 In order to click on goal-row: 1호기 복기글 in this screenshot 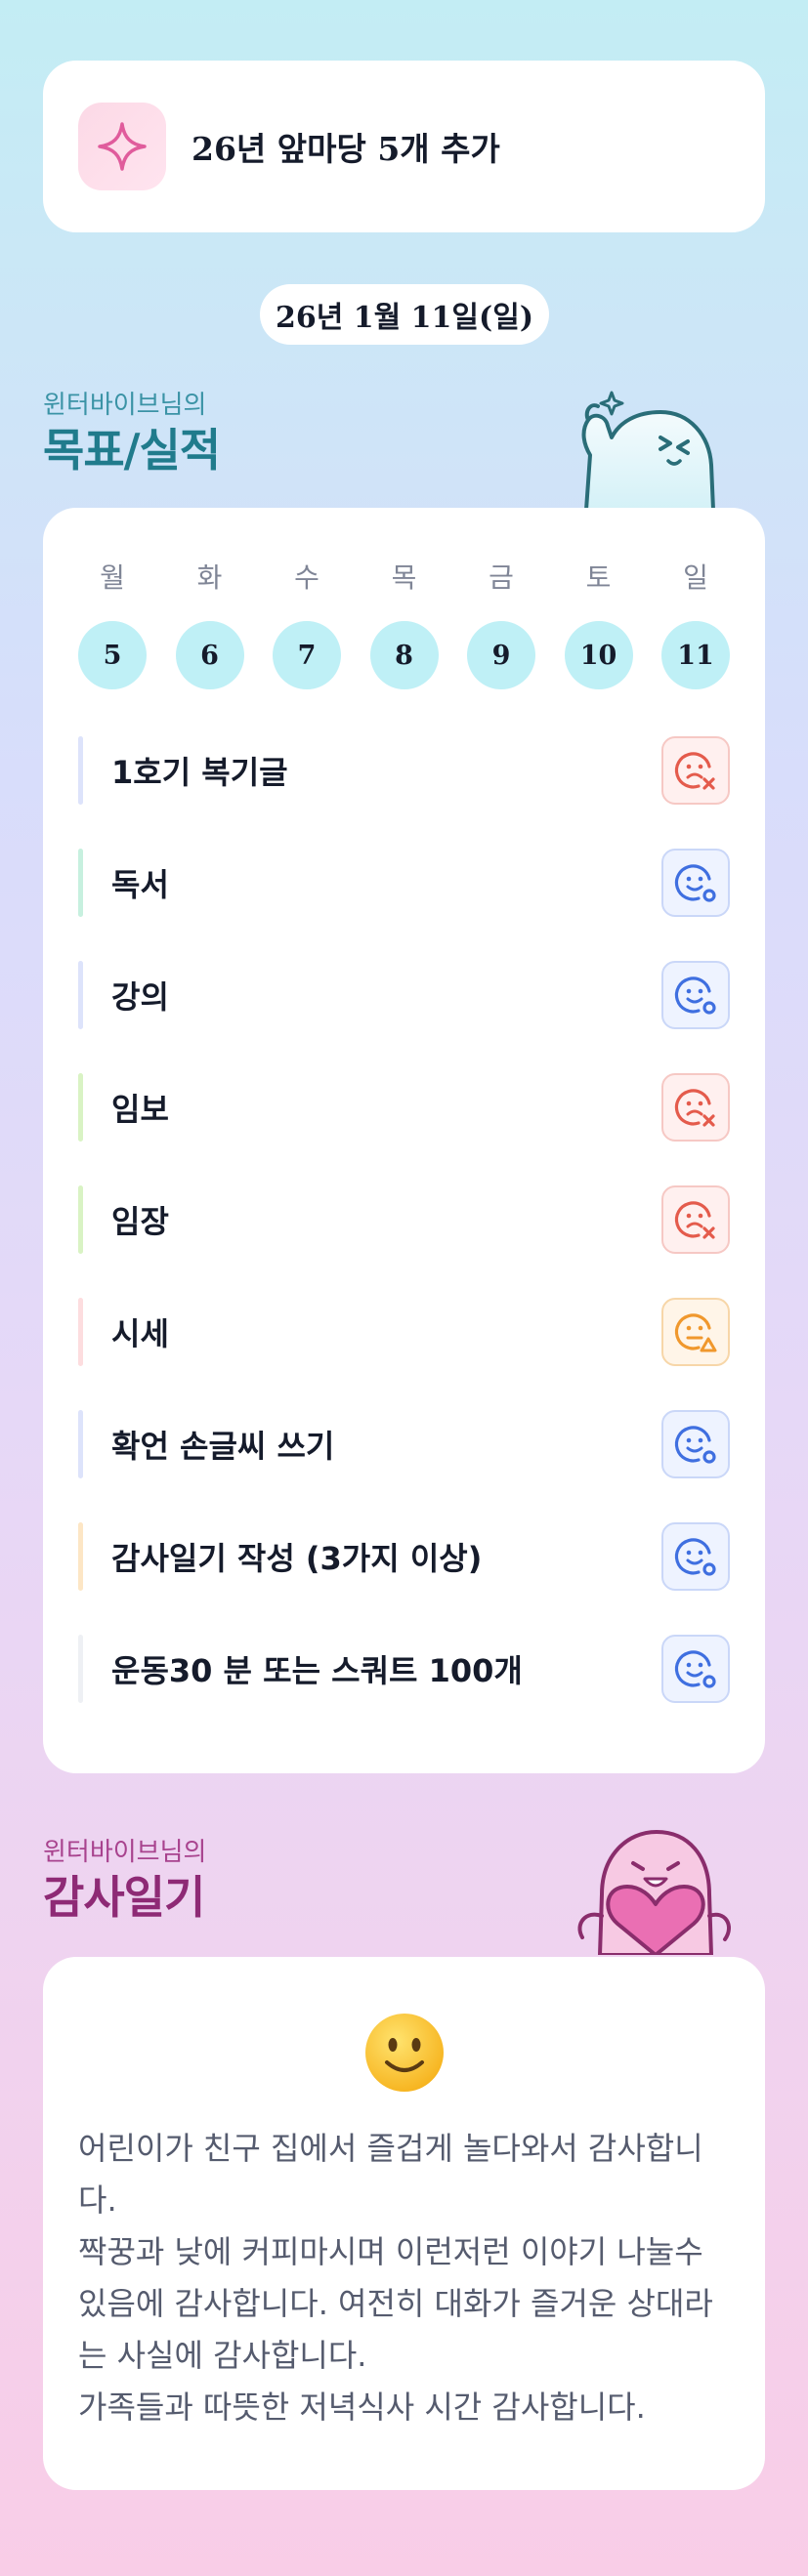, I will do `click(404, 770)`.